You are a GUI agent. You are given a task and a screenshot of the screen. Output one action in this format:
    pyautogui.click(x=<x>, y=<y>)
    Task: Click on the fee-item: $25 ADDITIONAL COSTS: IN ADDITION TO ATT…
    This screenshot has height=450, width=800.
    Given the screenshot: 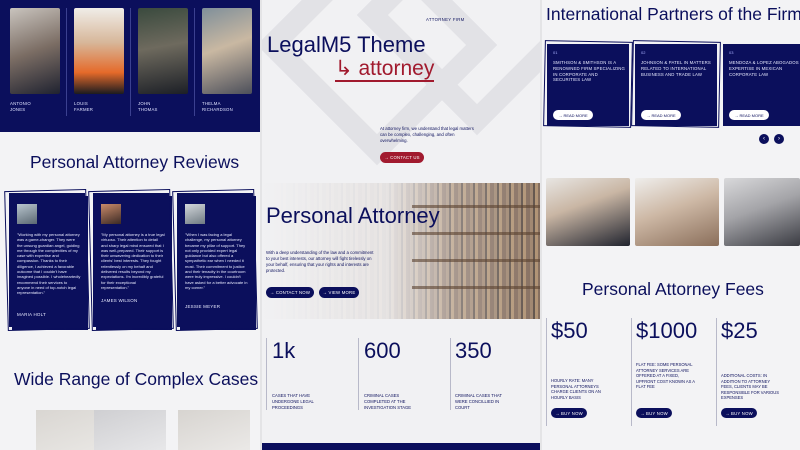 What is the action you would take?
    pyautogui.click(x=760, y=368)
    